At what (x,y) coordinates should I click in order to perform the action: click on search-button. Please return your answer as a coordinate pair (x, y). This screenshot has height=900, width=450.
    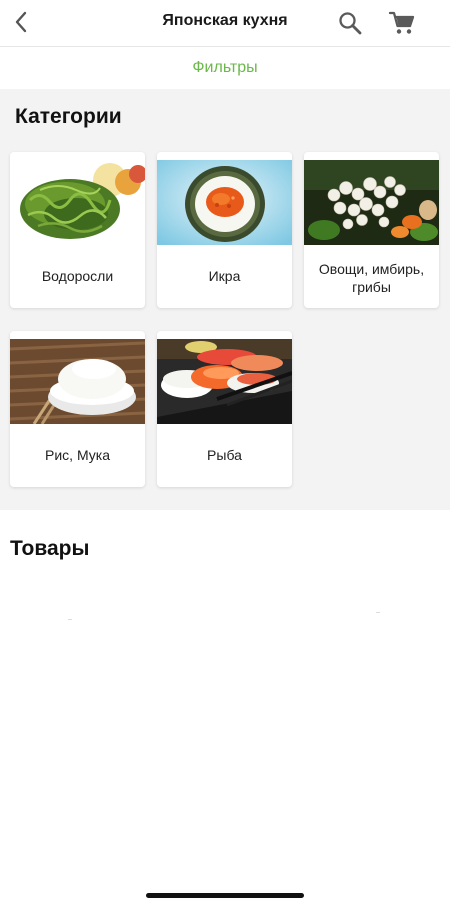
    Looking at the image, I should click on (350, 23).